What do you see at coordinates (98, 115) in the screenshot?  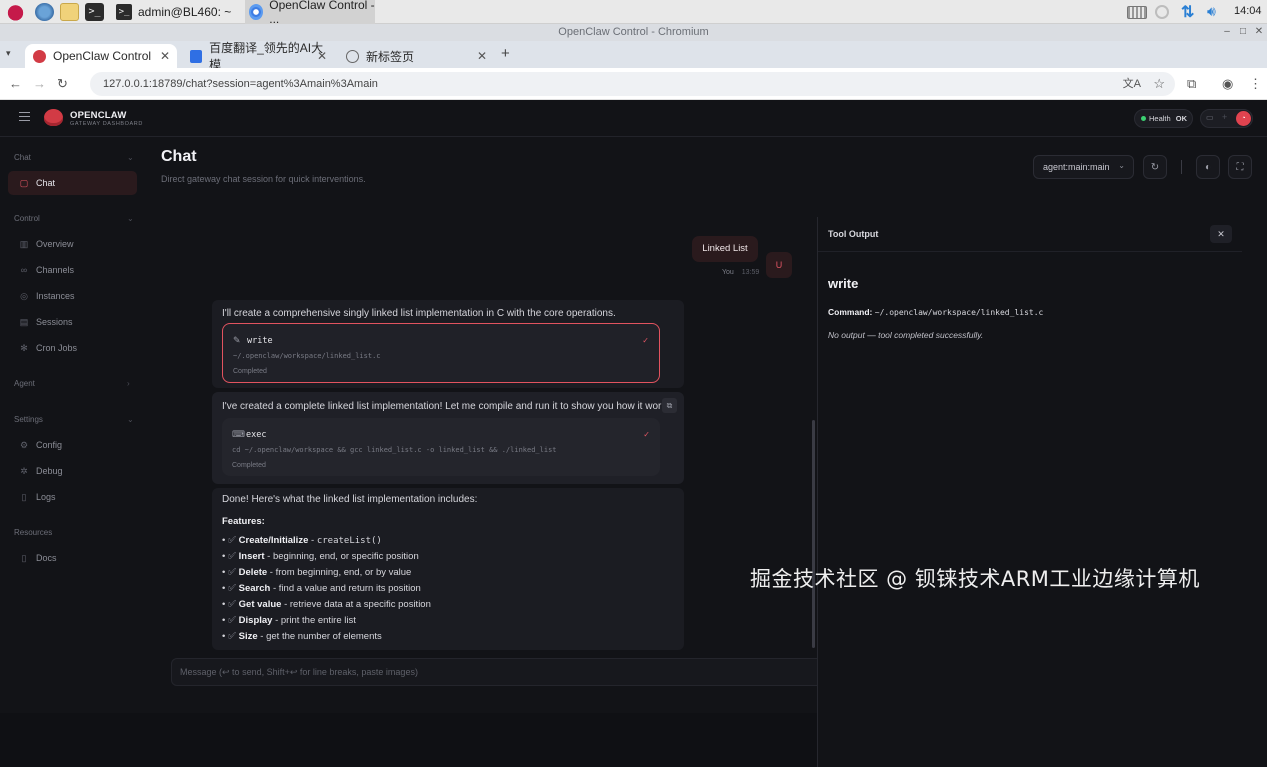 I see `brand-name: OPENCLAW` at bounding box center [98, 115].